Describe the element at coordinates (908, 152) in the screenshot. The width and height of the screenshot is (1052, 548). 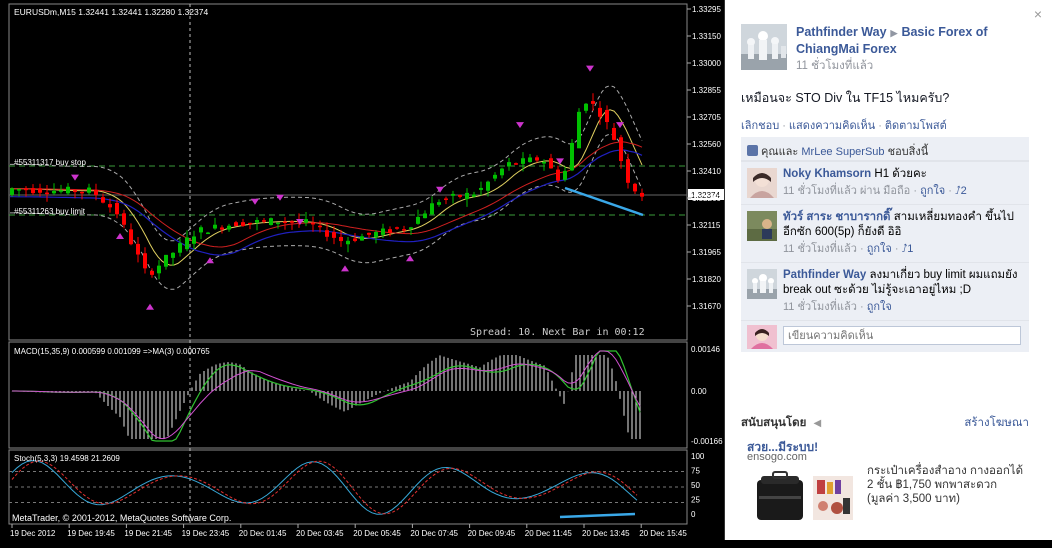
I see `likes-suffix: ชอบสิ่งนี้` at that location.